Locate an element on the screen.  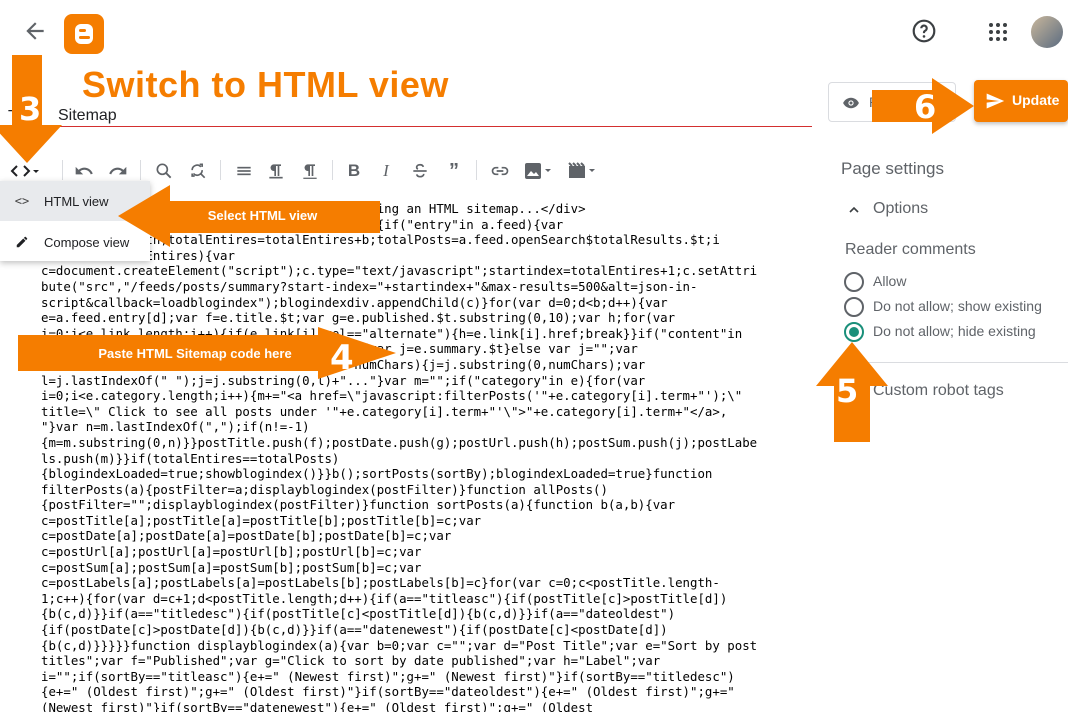
align-icon is located at coordinates (244, 171).